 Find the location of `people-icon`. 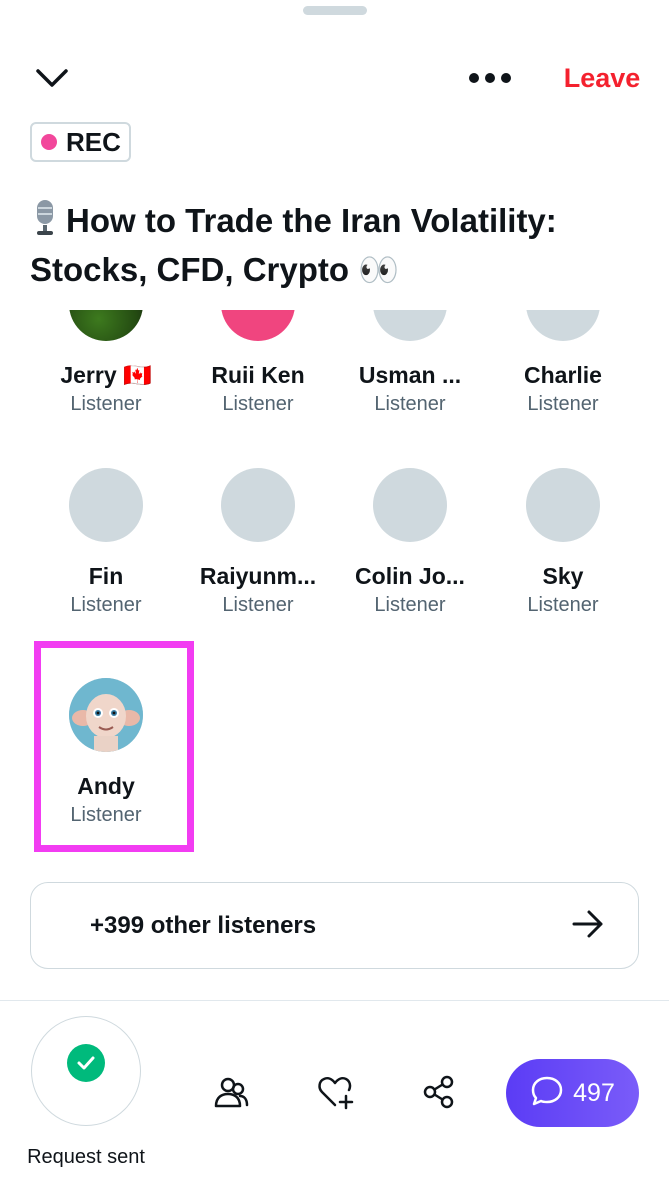

people-icon is located at coordinates (231, 1092).